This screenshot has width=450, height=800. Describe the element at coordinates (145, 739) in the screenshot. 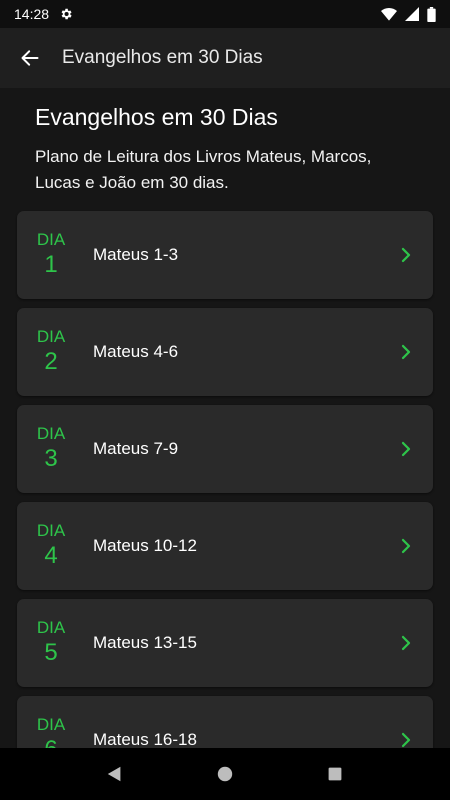

I see `day-reading: Mateus 16-18` at that location.